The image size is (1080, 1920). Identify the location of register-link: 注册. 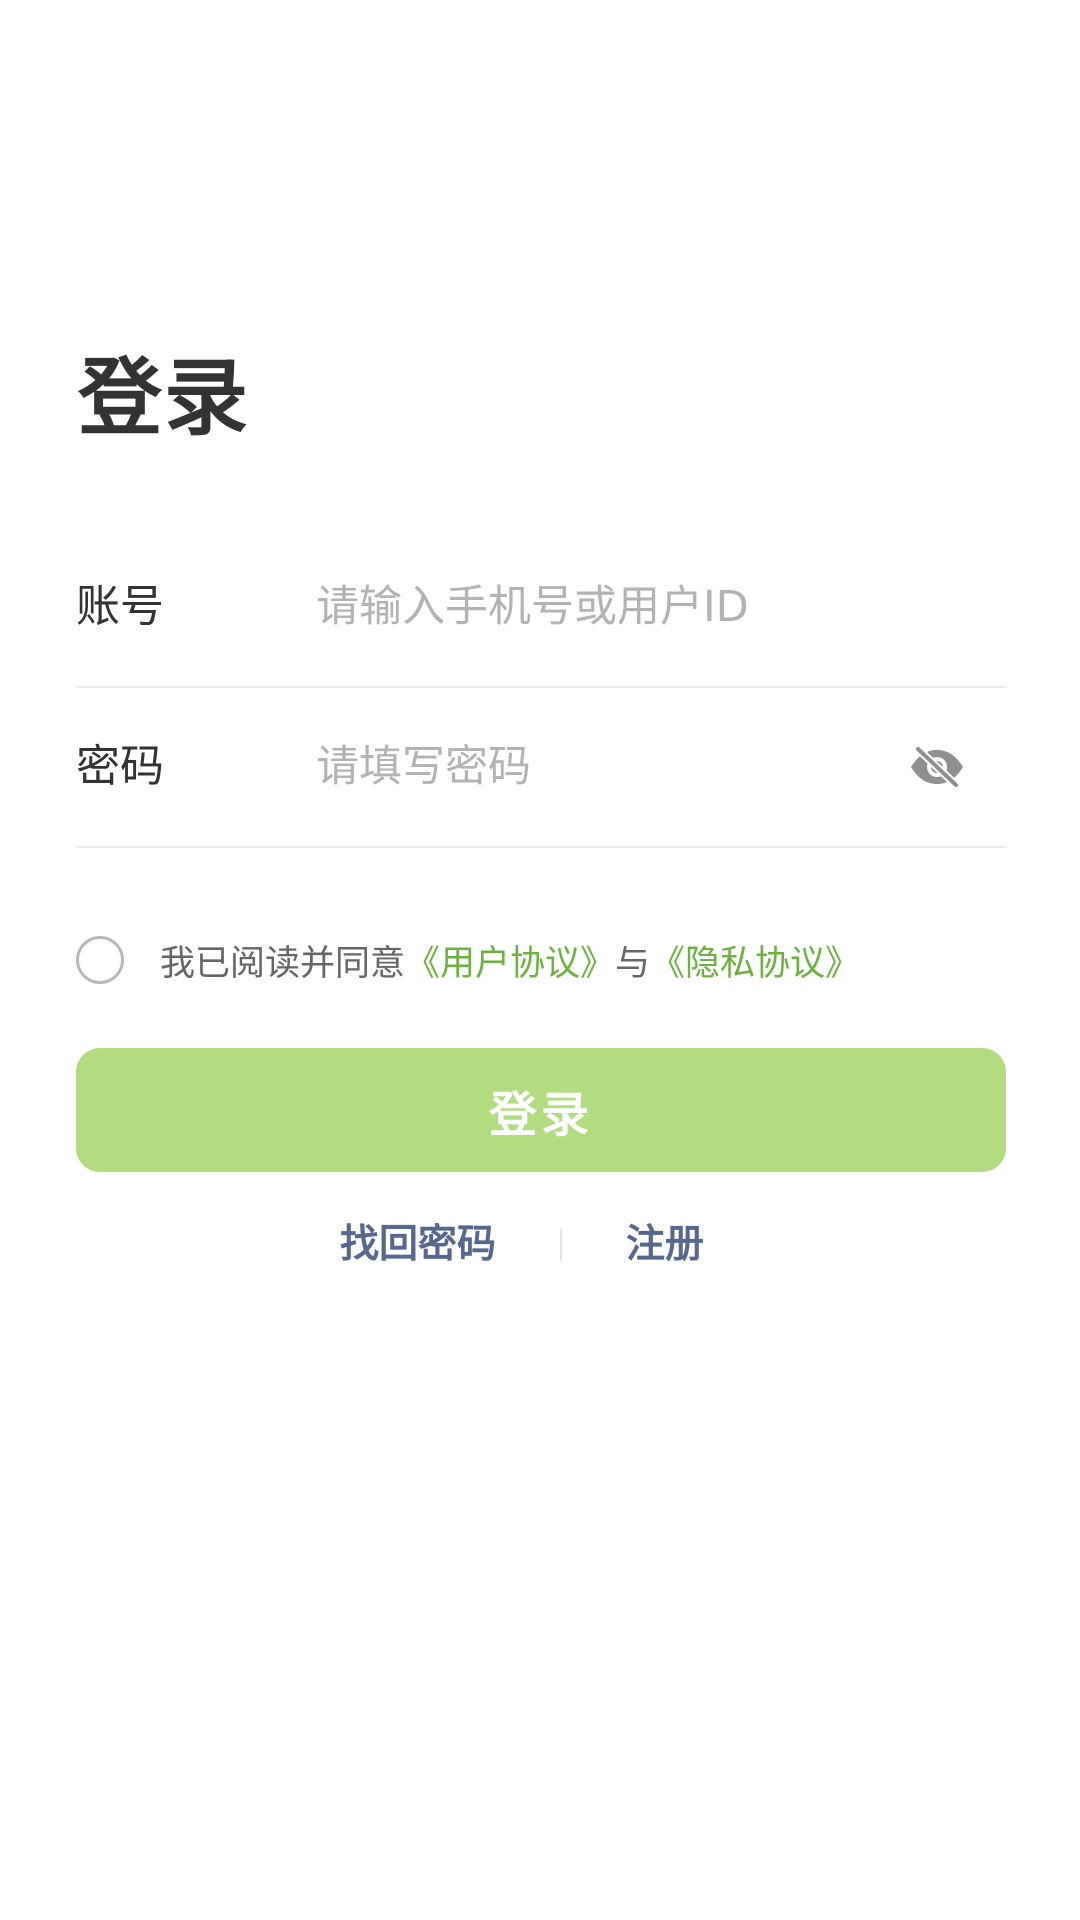
(665, 1245).